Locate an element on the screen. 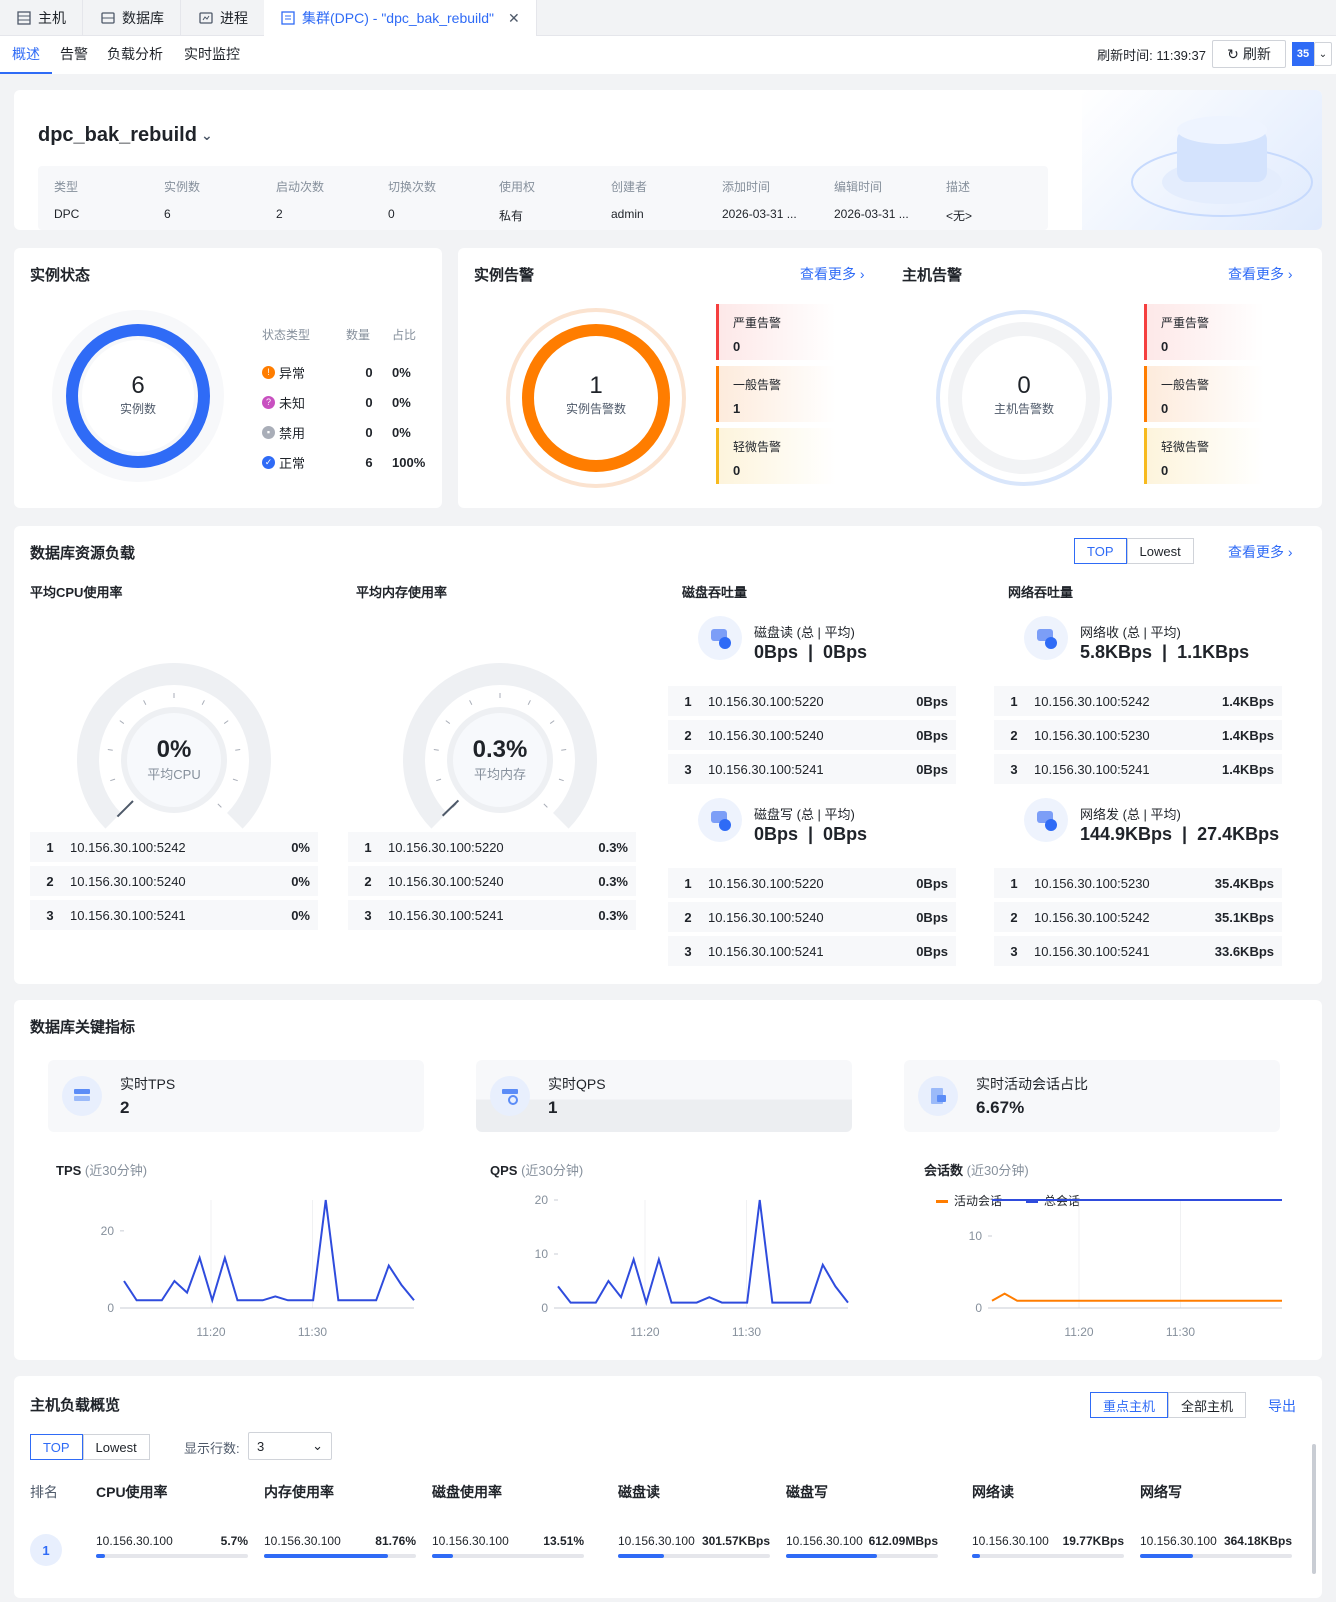 Image resolution: width=1336 pixels, height=1602 pixels. host-col-header: 内存使用率 is located at coordinates (299, 1492).